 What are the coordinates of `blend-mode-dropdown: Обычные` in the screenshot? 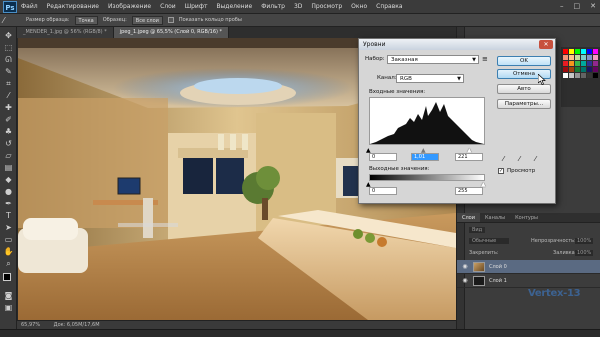 It's located at (489, 241).